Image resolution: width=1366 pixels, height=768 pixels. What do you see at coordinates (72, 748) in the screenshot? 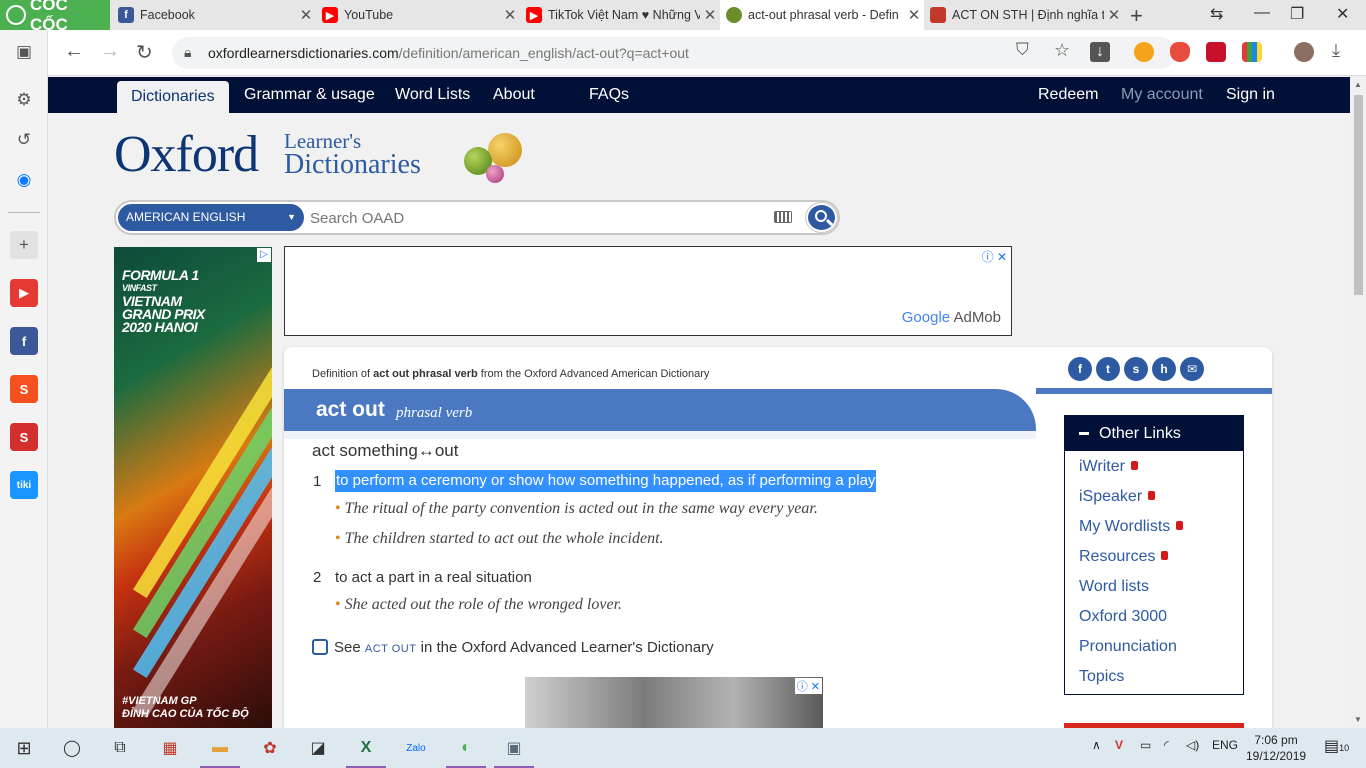
I see `cortana-search-icon: ◯` at bounding box center [72, 748].